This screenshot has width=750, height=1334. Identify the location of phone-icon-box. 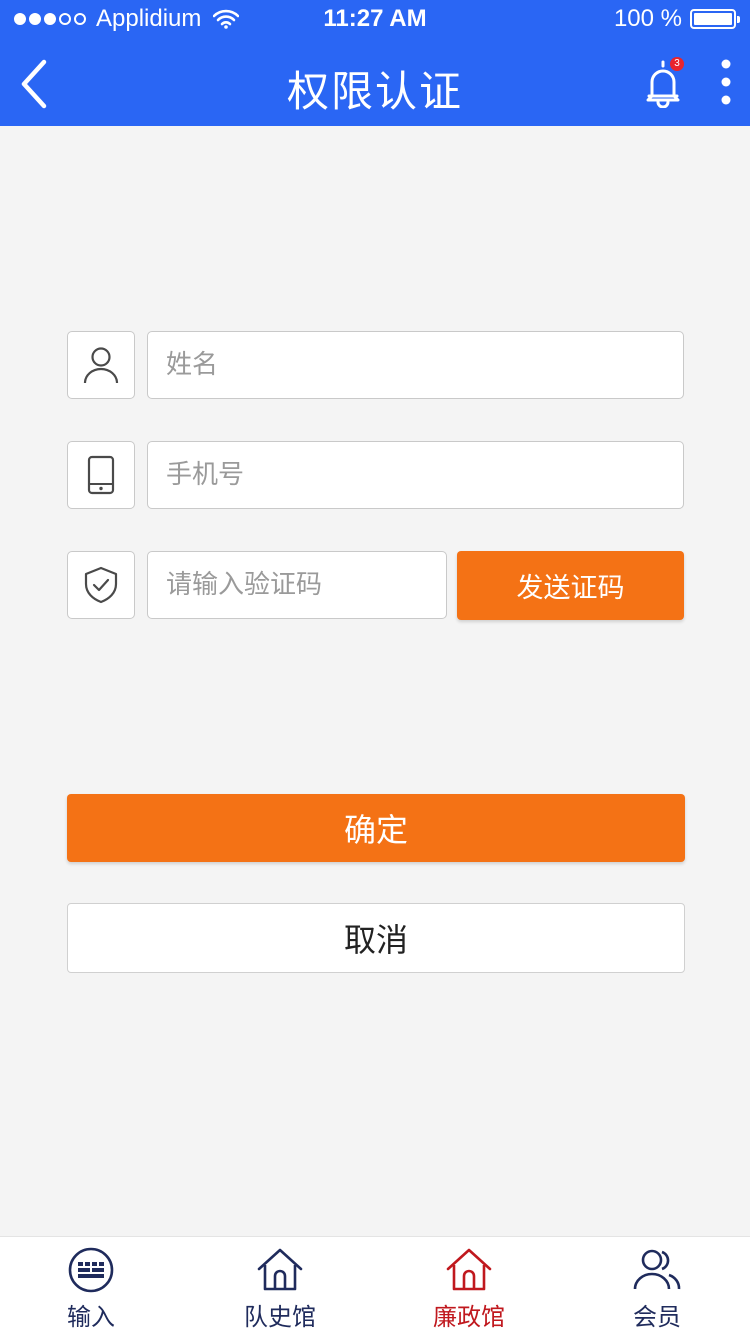
(101, 475).